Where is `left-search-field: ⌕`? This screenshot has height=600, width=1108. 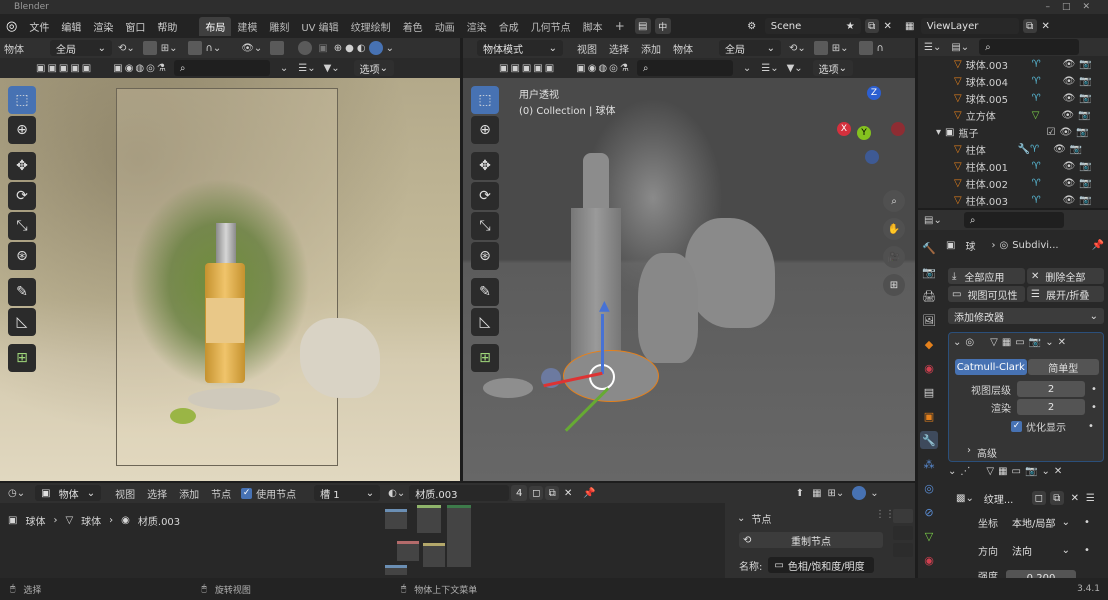 left-search-field: ⌕ is located at coordinates (221, 68).